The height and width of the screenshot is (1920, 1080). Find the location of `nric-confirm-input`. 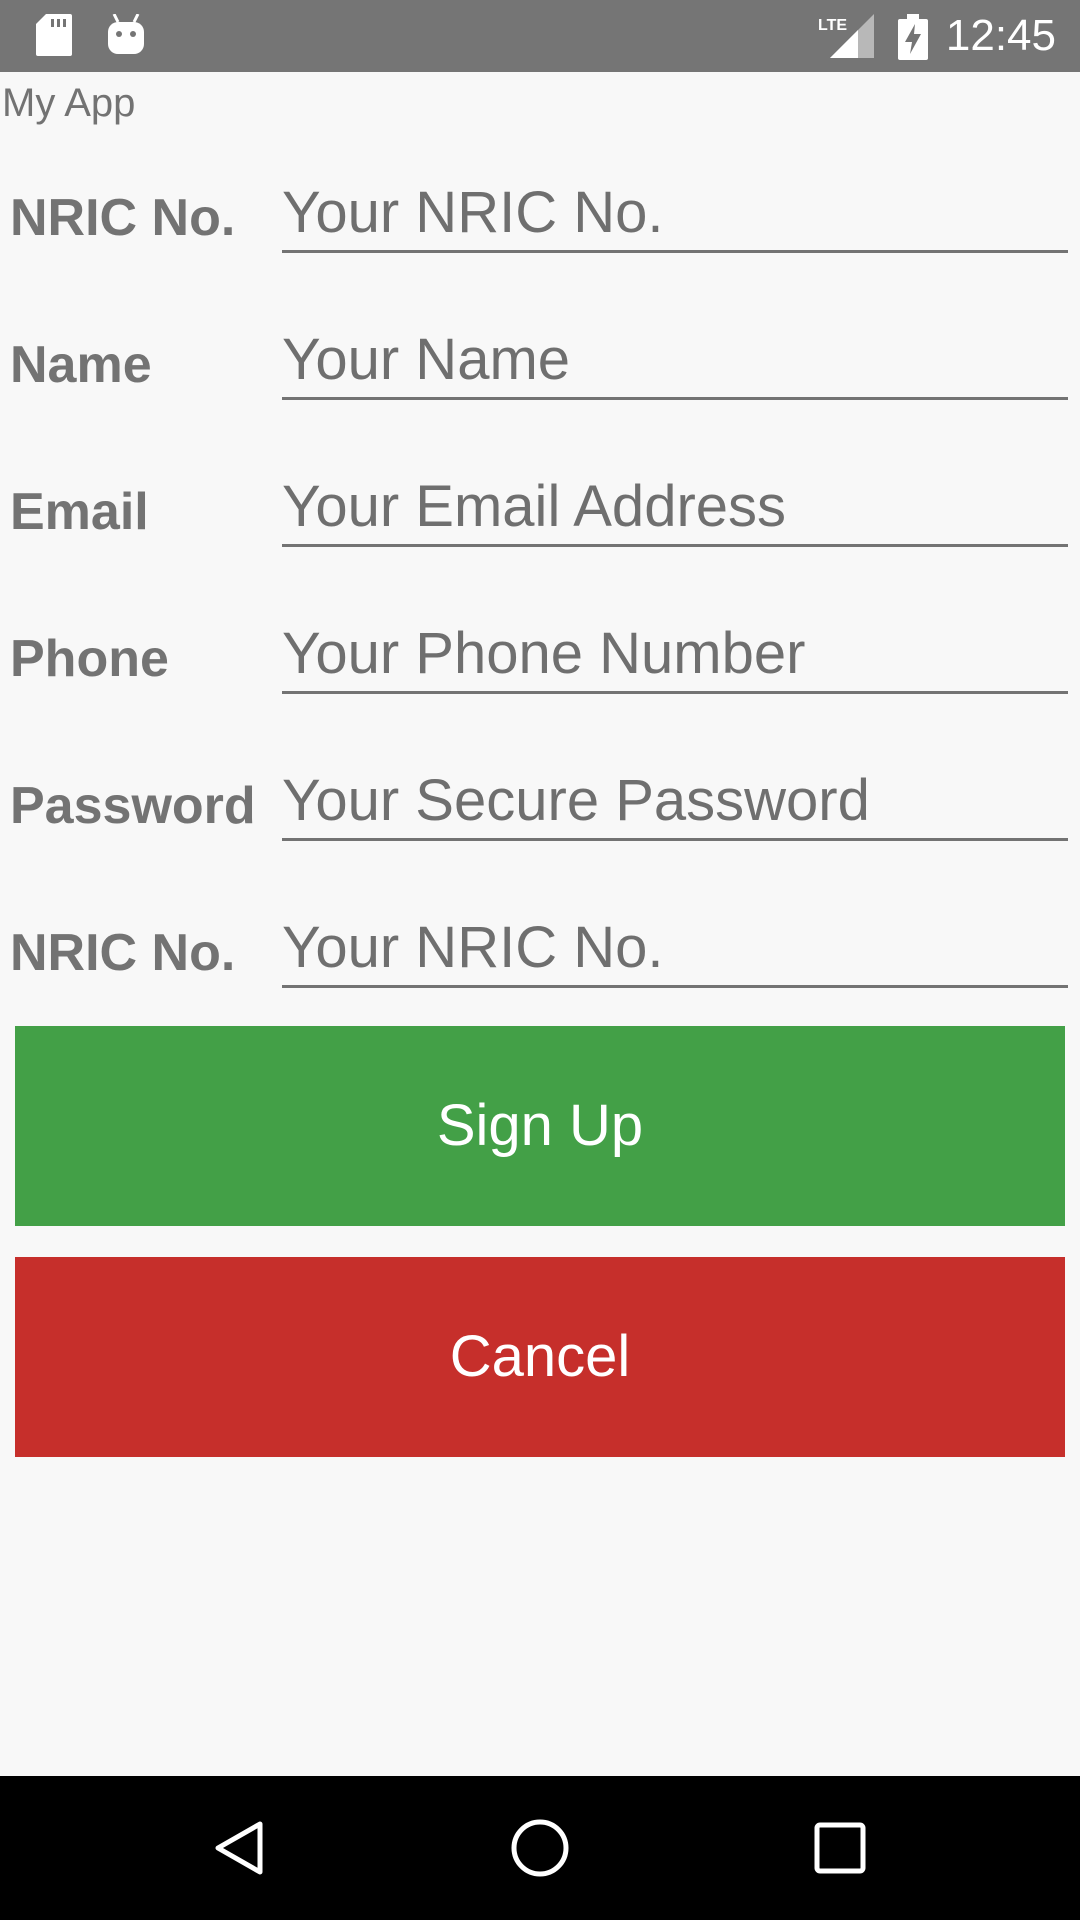

nric-confirm-input is located at coordinates (675, 948).